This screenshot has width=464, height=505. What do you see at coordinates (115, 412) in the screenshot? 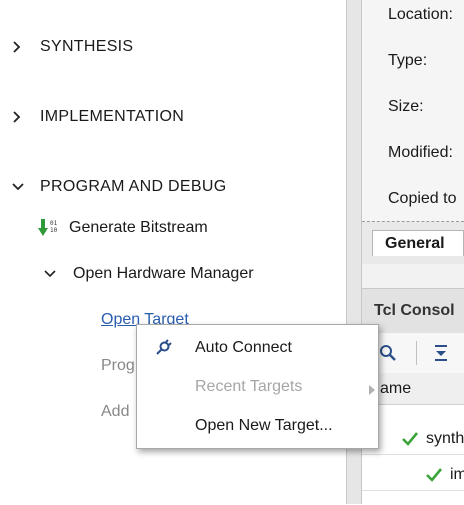
I see `add-configuration-link: Add` at bounding box center [115, 412].